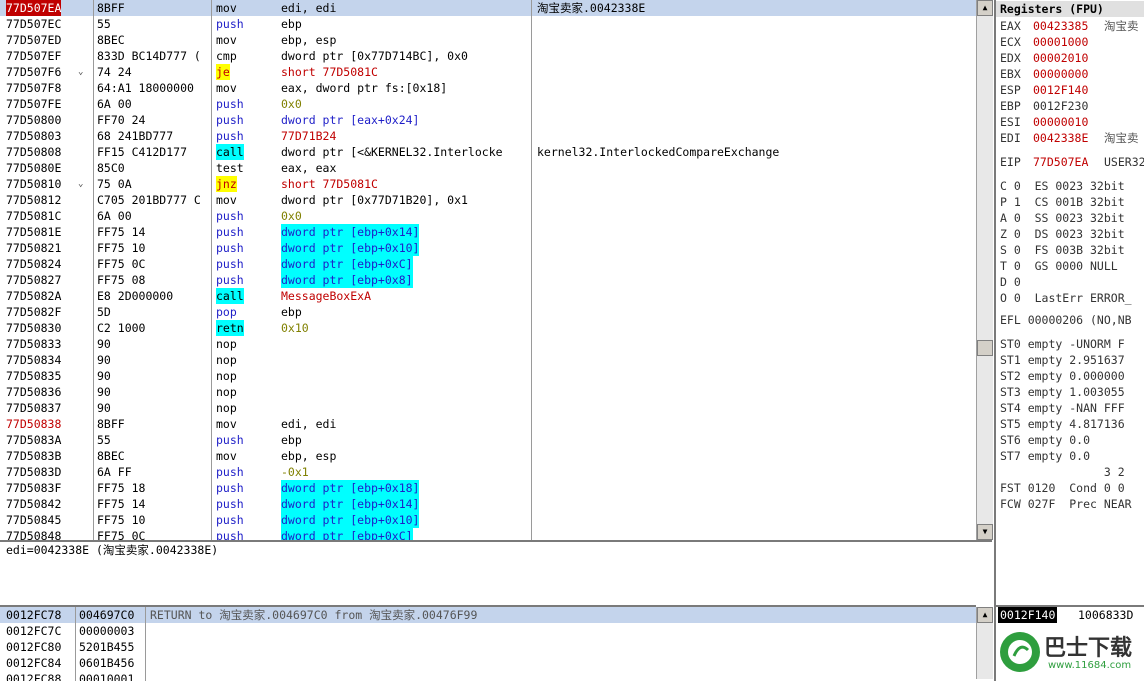 This screenshot has width=1144, height=681. What do you see at coordinates (488, 328) in the screenshot?
I see `disasm-row: 77D50830 C2 1000 retn 0x10` at bounding box center [488, 328].